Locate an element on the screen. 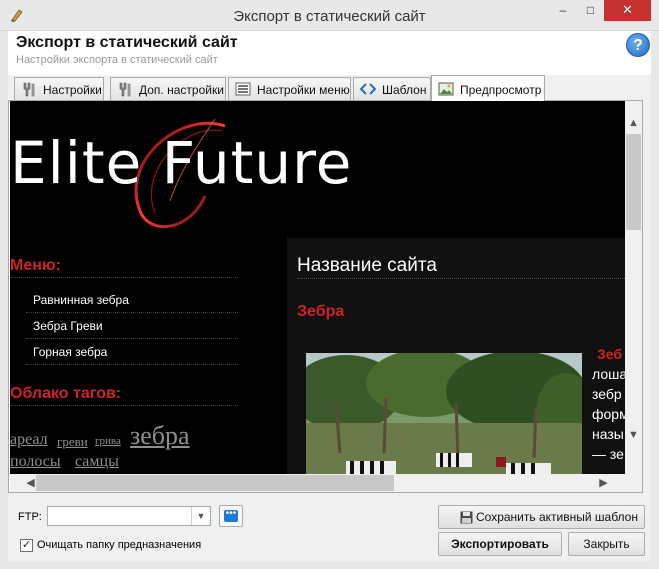 The height and width of the screenshot is (569, 659). article-text-line: форм is located at coordinates (608, 414).